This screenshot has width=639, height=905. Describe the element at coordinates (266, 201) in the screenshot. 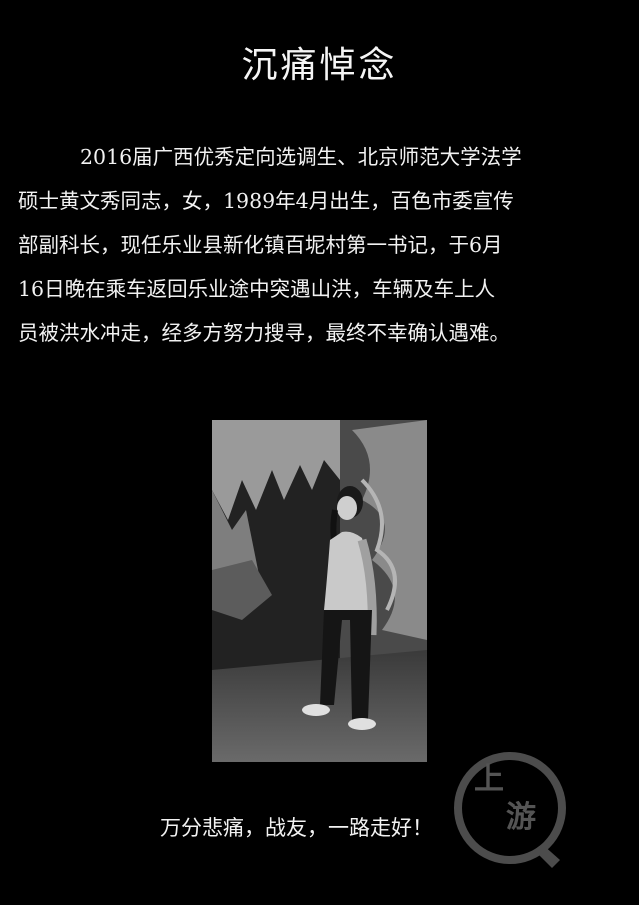

I see `obituary-line: 硕士黄文秀同志，女，1989年4月出生，百色市委宣传` at that location.